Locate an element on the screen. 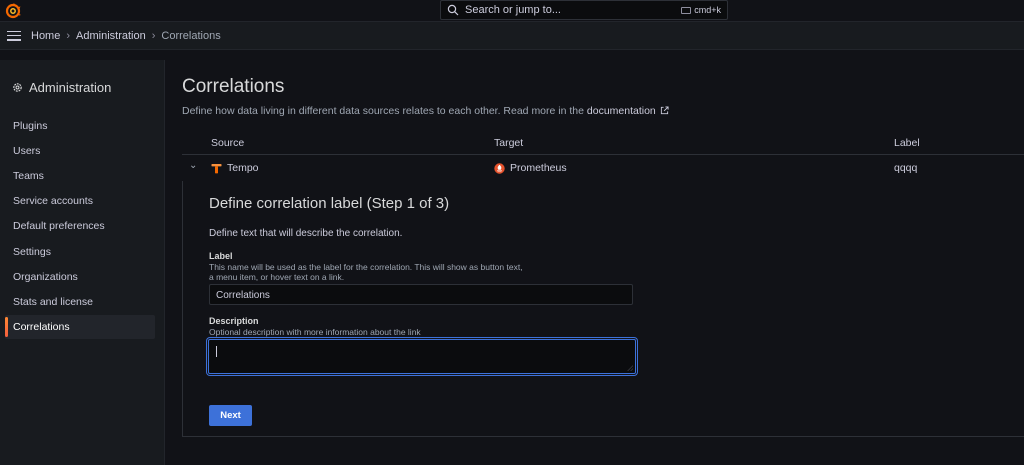  search-shortcut-text: cmd+k is located at coordinates (707, 10).